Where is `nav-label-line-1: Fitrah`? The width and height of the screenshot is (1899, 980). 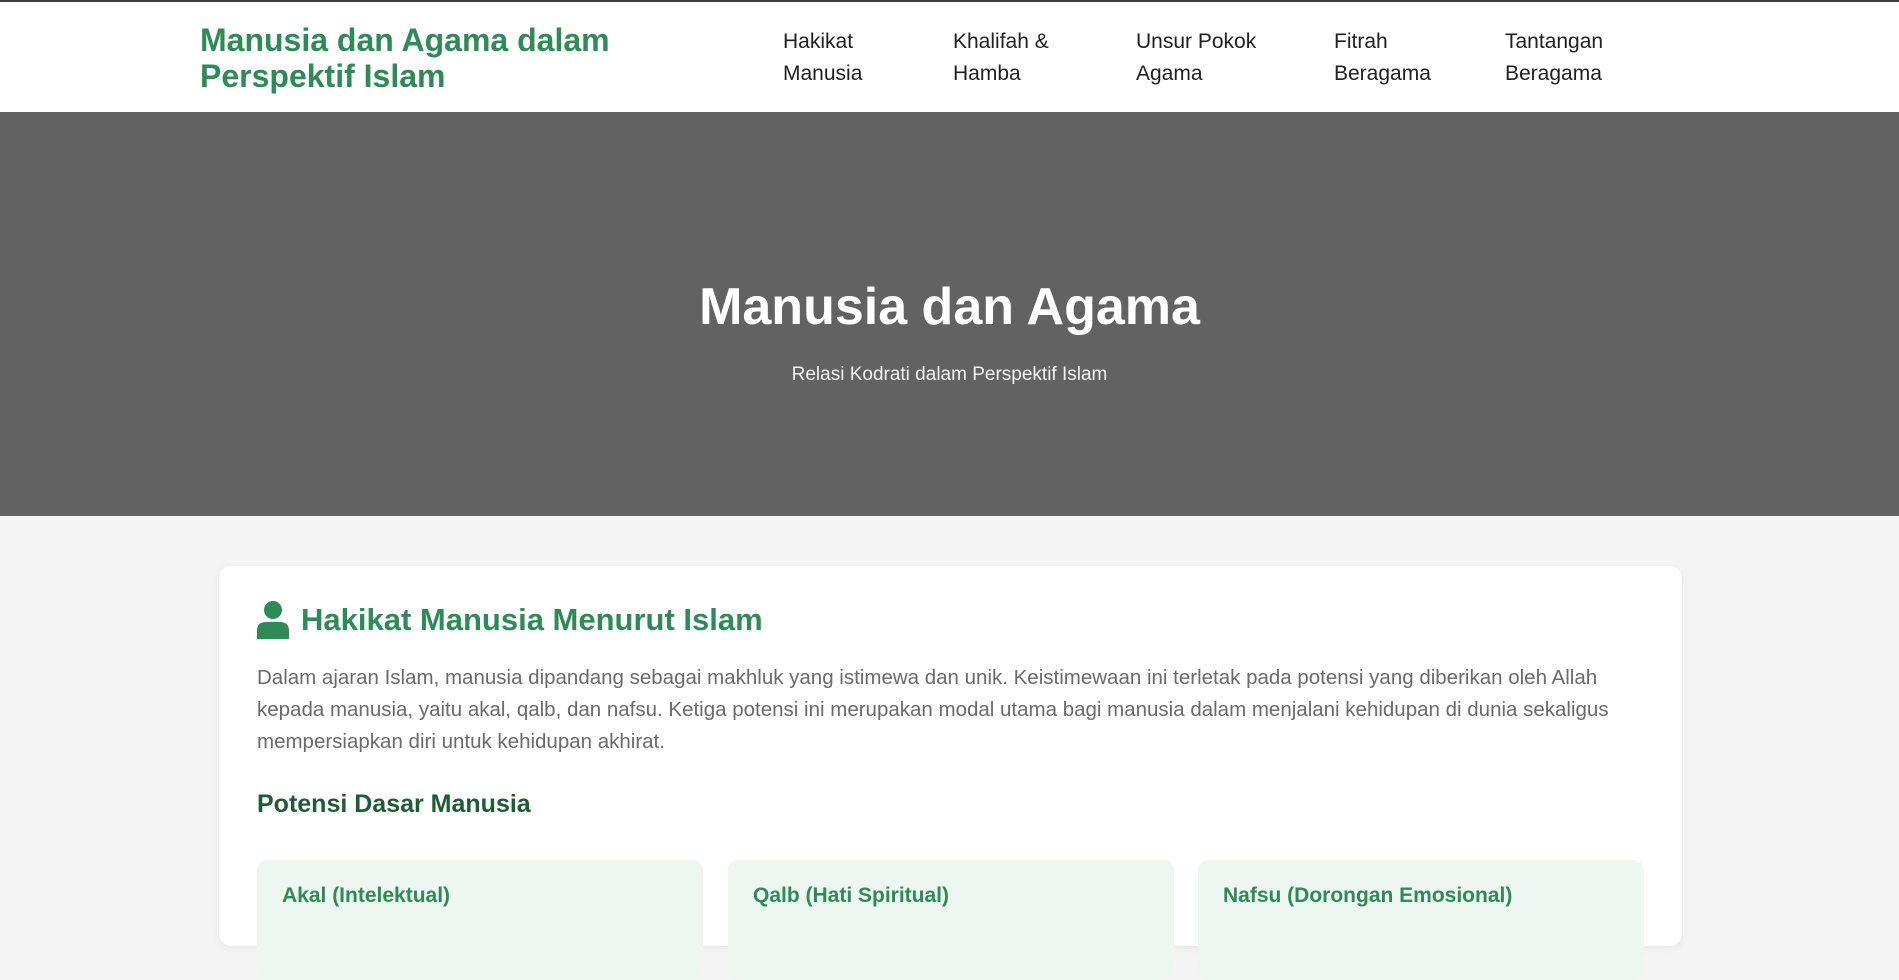 nav-label-line-1: Fitrah is located at coordinates (1361, 41).